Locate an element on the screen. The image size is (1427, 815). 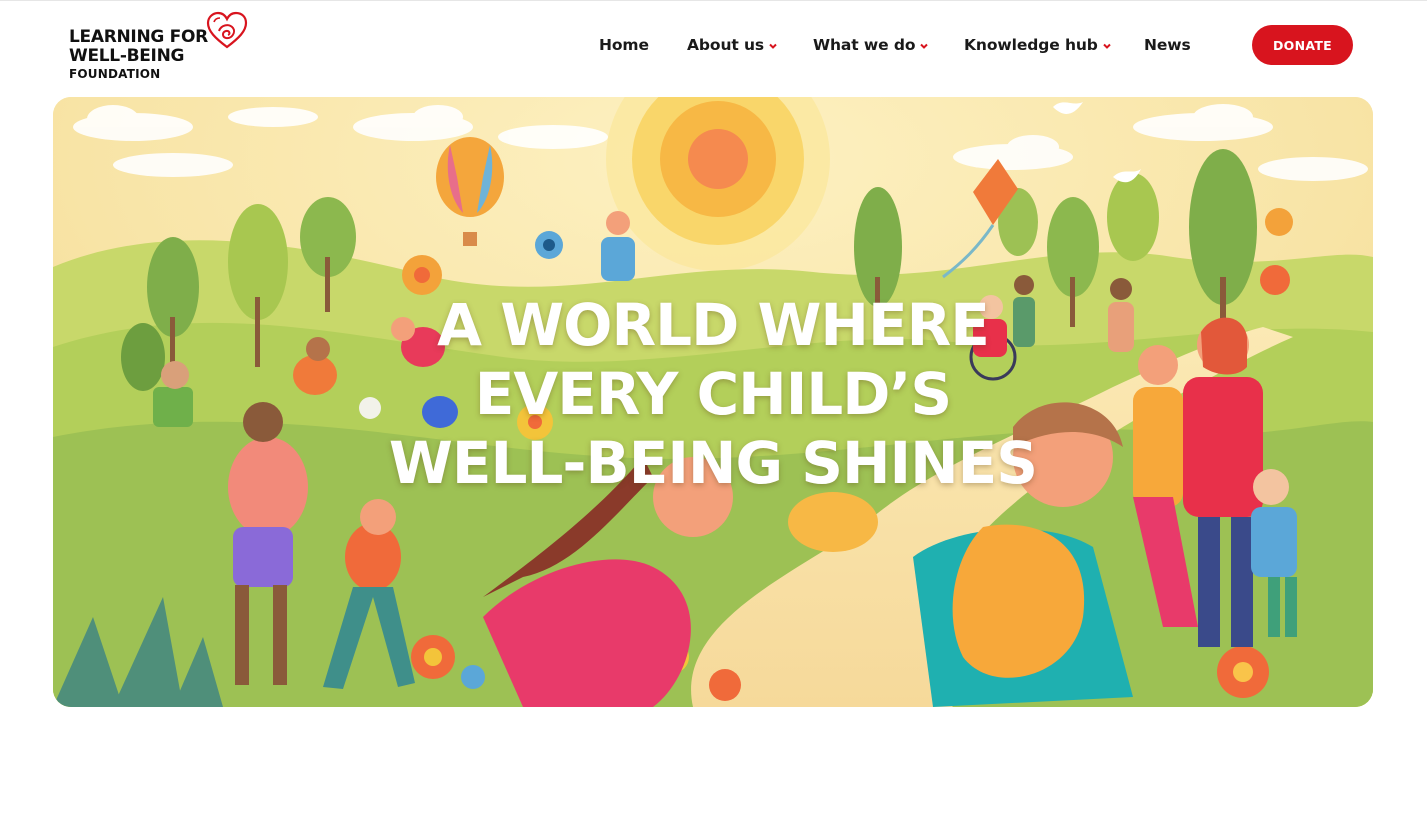
hero-title-line-1: A WORLD WHERE is located at coordinates (713, 325).